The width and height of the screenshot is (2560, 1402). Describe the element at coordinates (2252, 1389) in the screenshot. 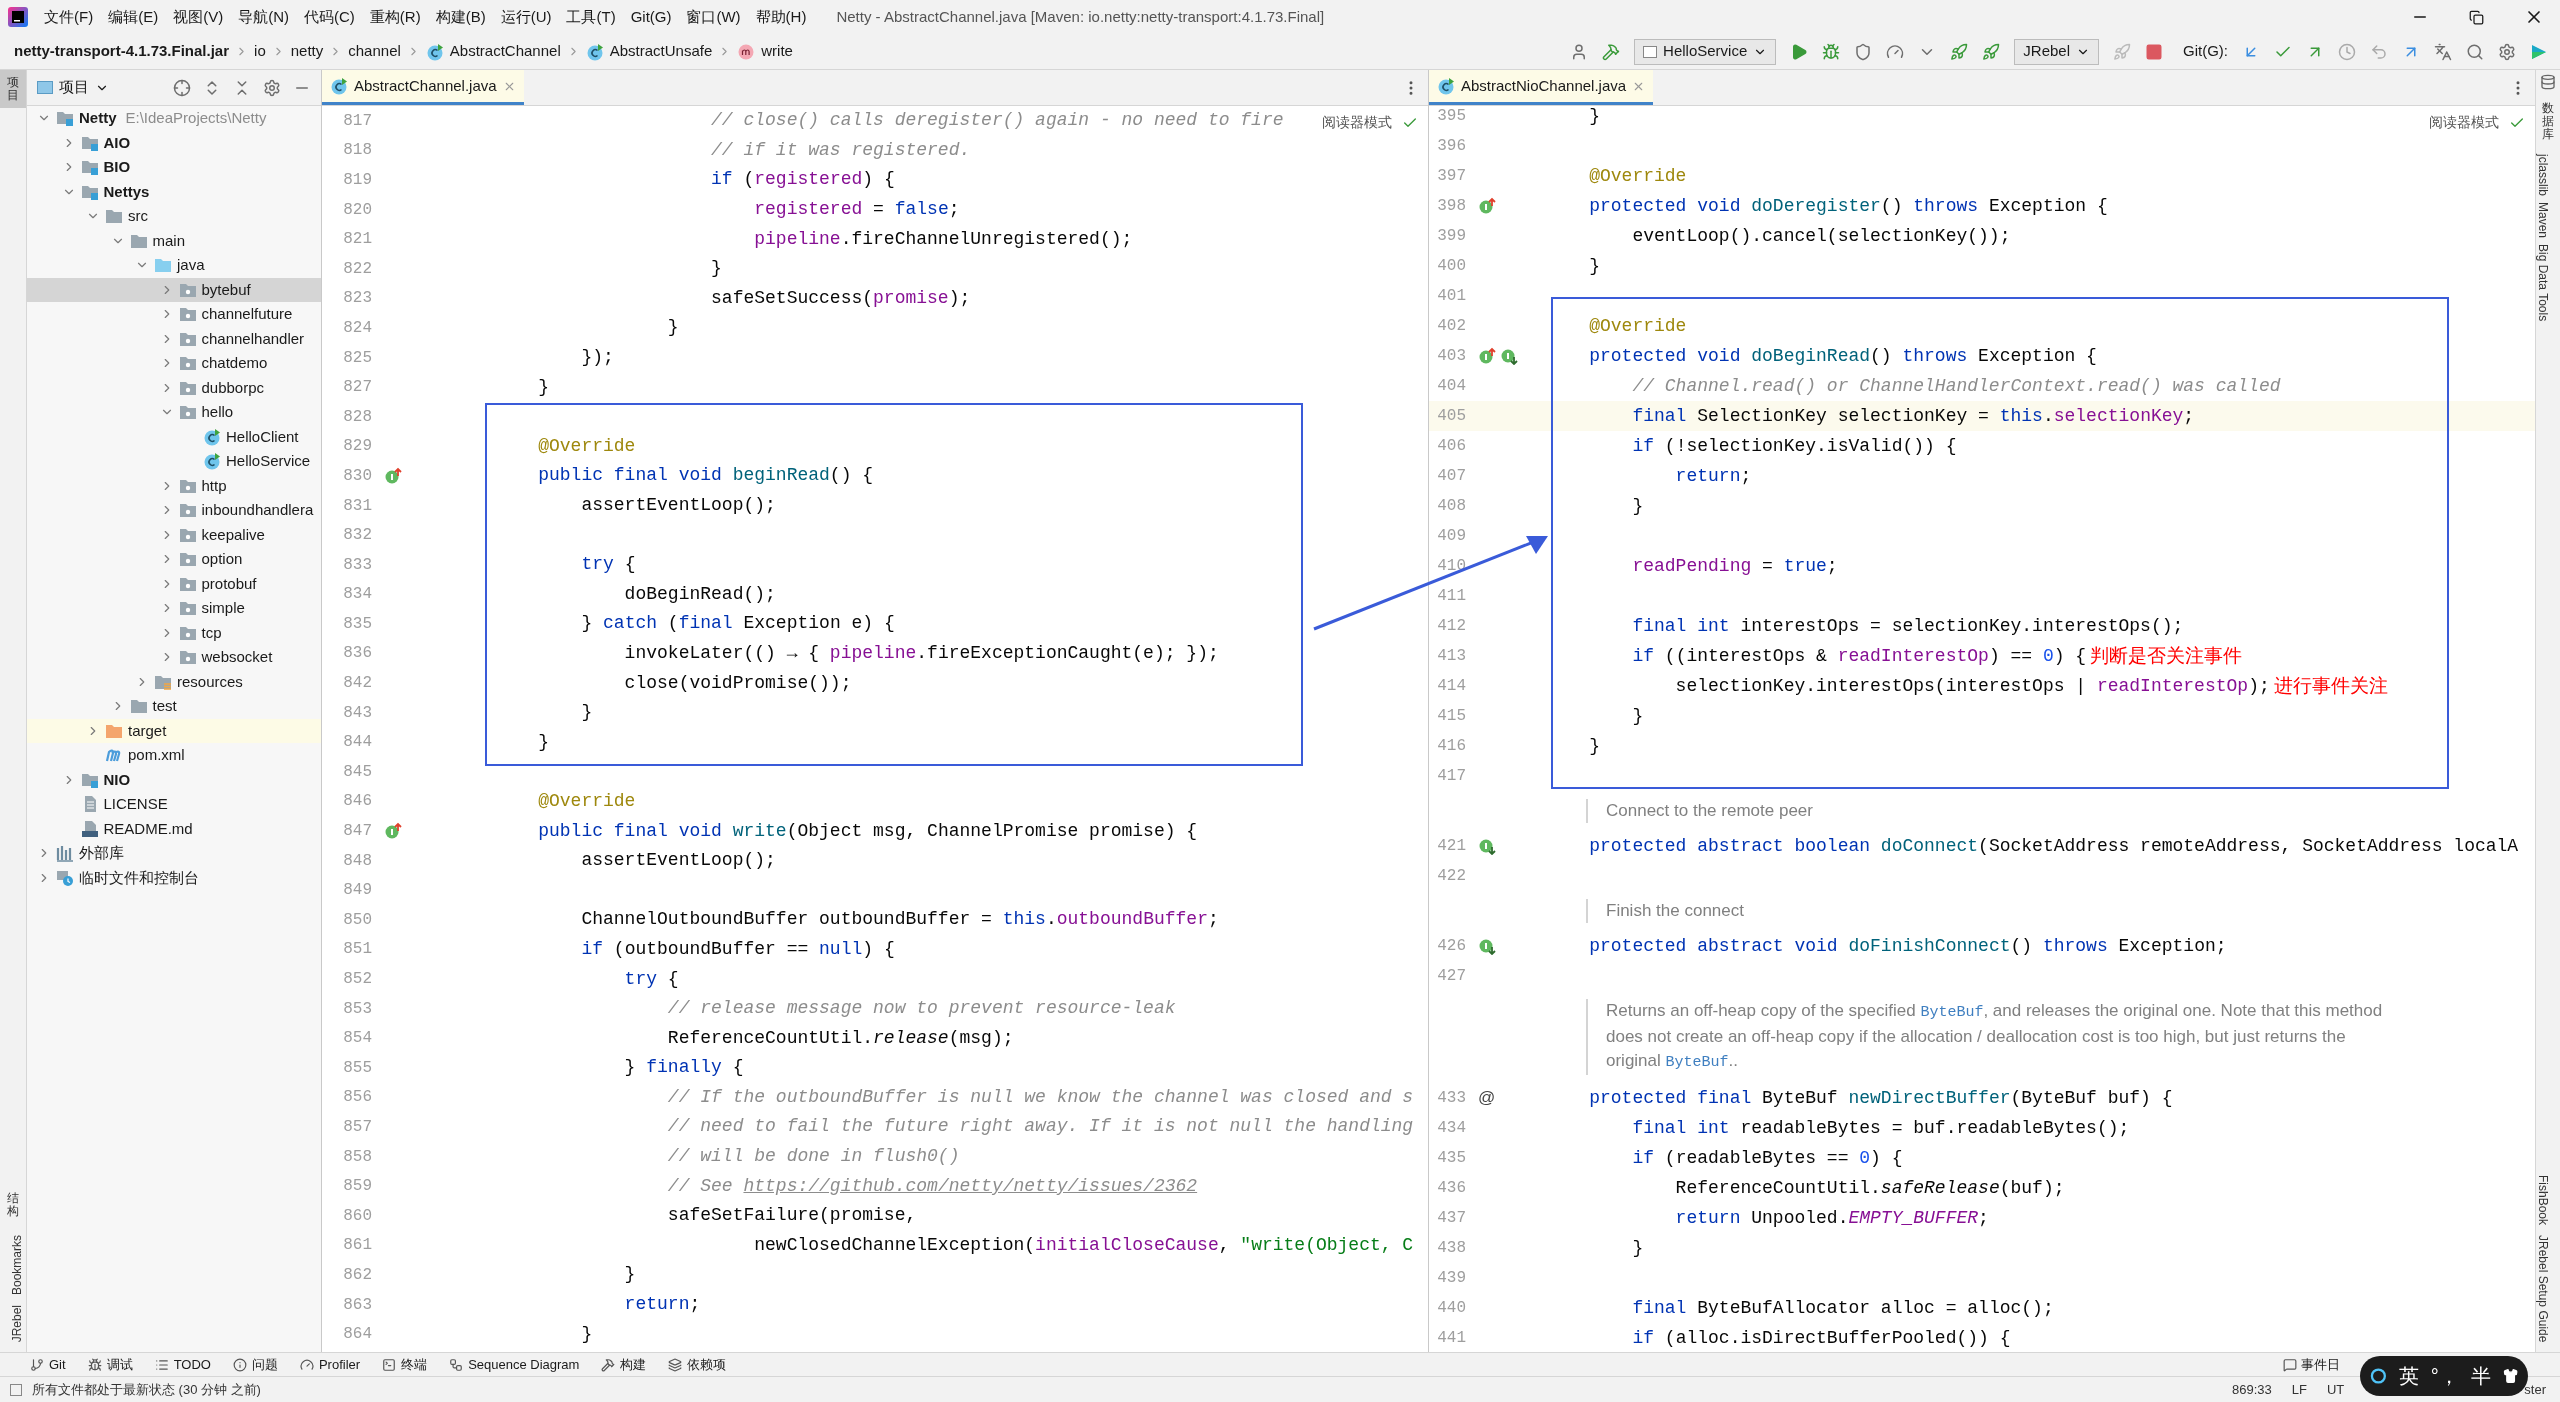

I see `caret-position: 869:33` at that location.